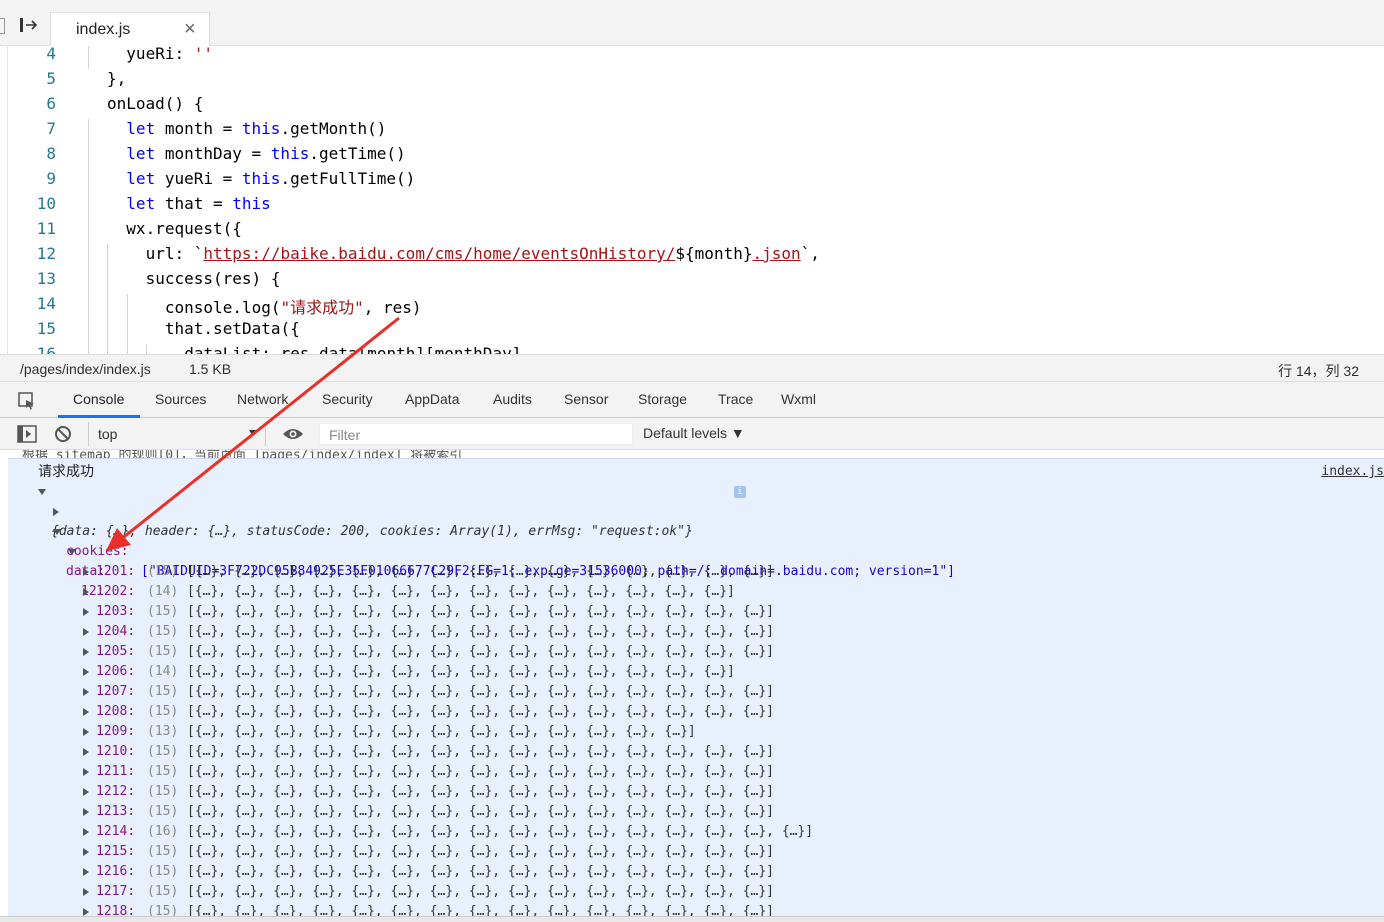 The width and height of the screenshot is (1384, 922). What do you see at coordinates (51, 178) in the screenshot?
I see `line-number: 9` at bounding box center [51, 178].